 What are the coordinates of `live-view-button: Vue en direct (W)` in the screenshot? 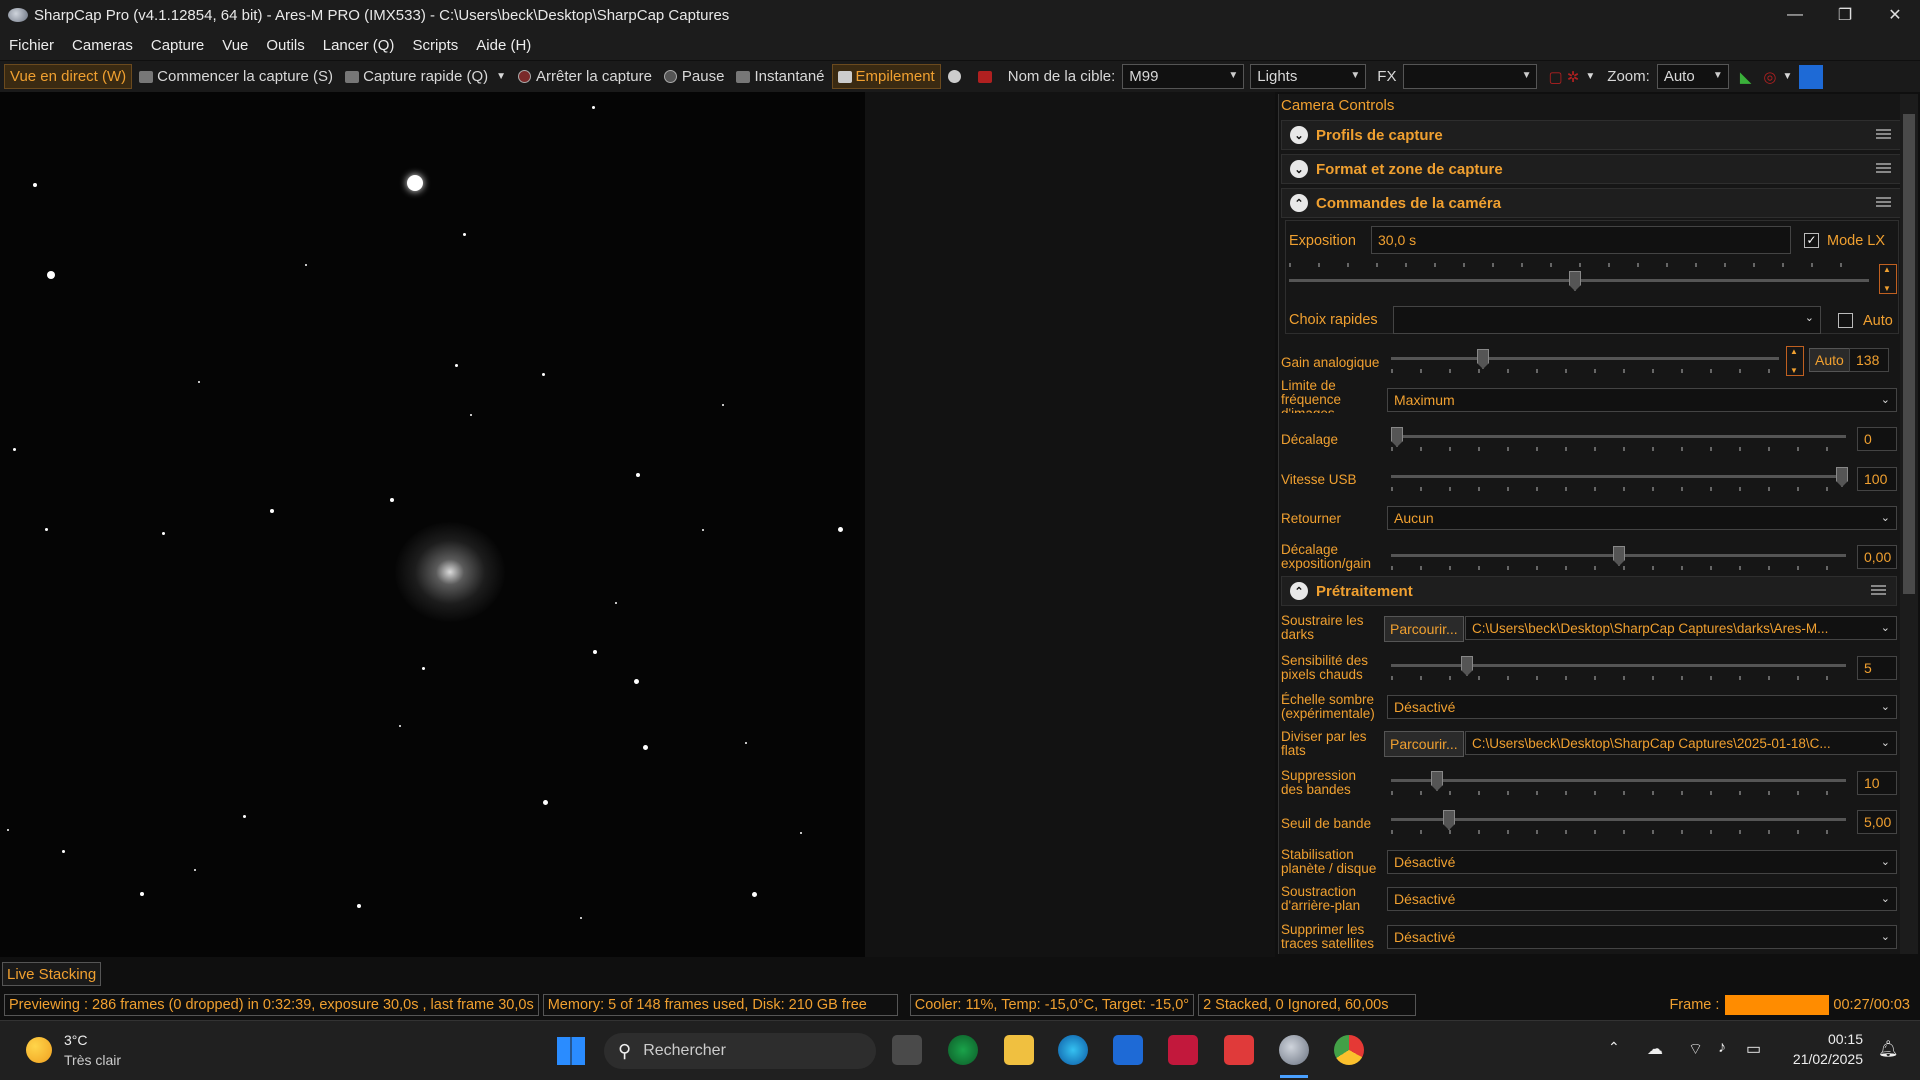 It's located at (68, 76).